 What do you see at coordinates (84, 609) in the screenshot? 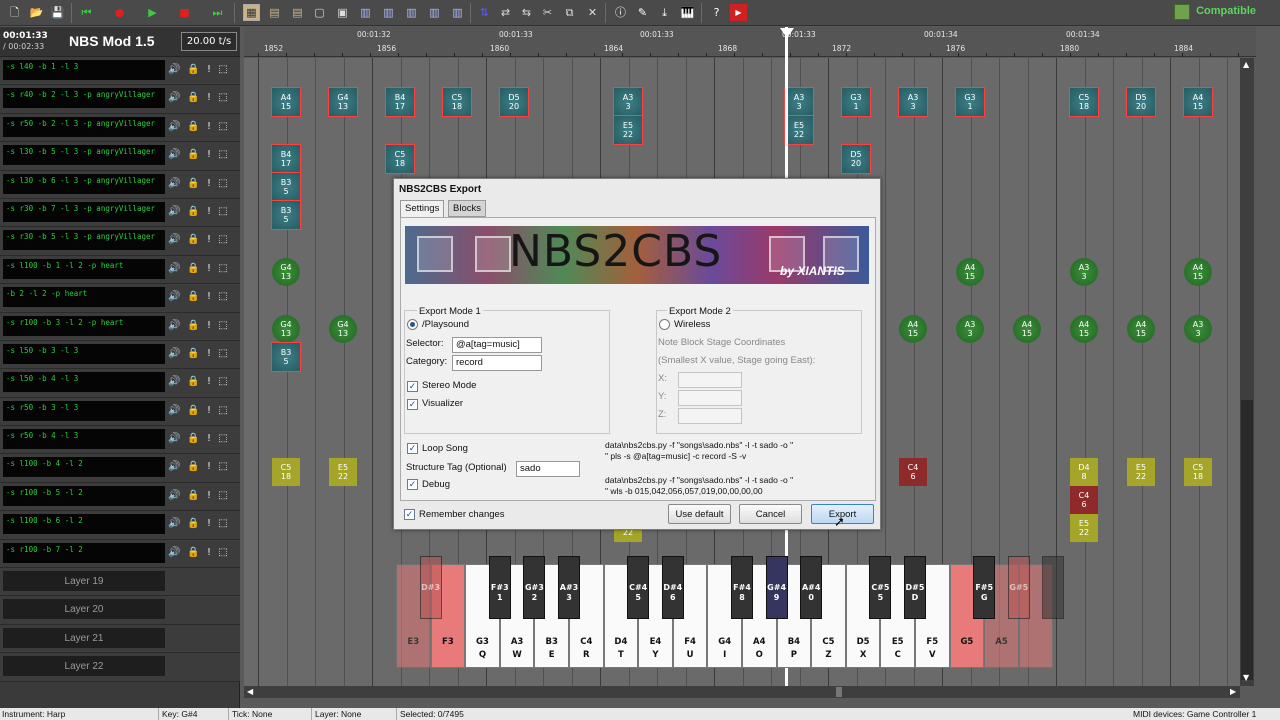
I see `layer-name-field: Layer 20` at bounding box center [84, 609].